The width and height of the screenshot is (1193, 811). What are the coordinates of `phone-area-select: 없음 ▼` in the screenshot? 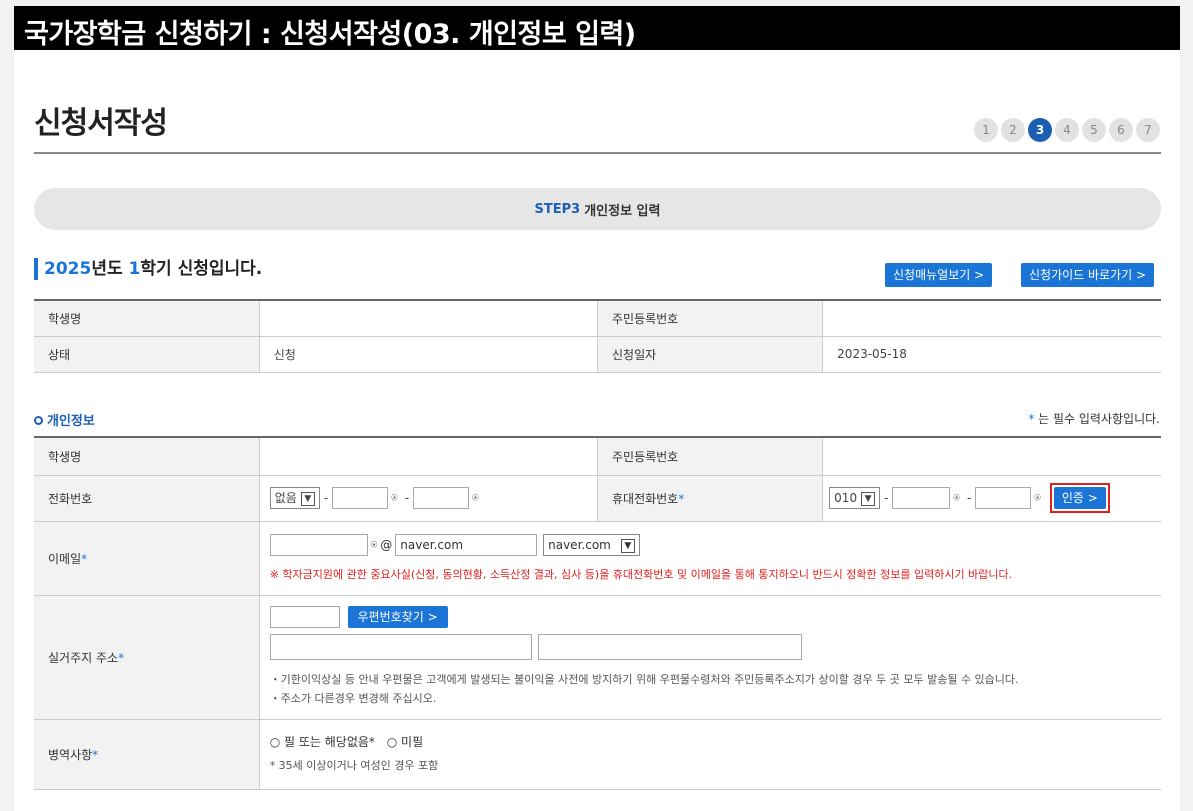 It's located at (294, 498).